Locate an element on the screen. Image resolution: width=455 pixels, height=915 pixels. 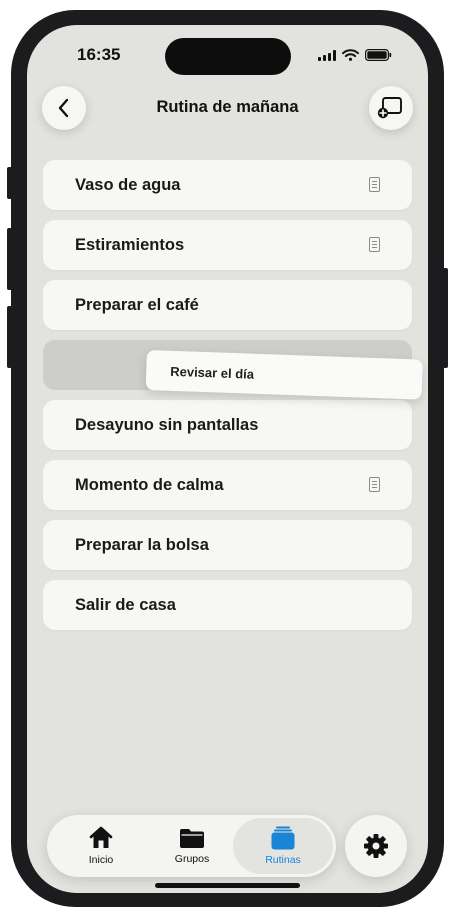
tab-rutinas: Rutinas is located at coordinates (283, 846).